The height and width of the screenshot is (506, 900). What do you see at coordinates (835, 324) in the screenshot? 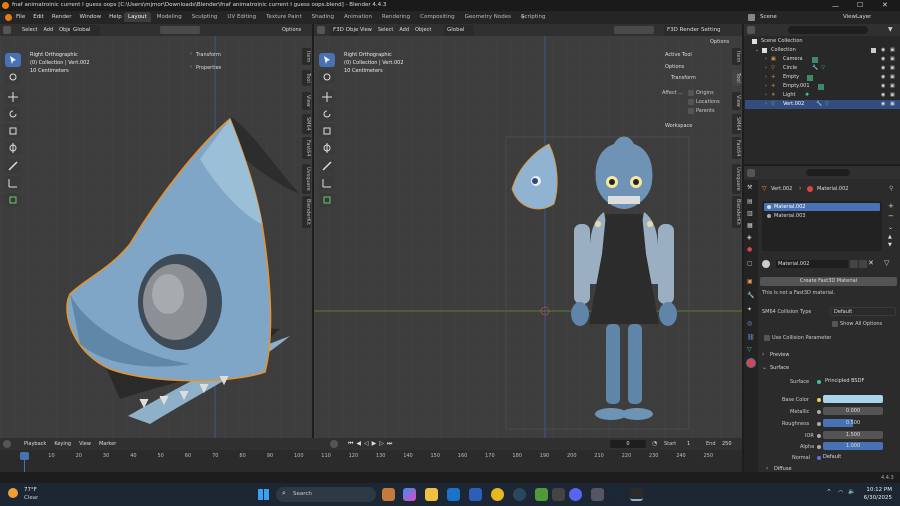
I see `show-all-options-checkbox` at bounding box center [835, 324].